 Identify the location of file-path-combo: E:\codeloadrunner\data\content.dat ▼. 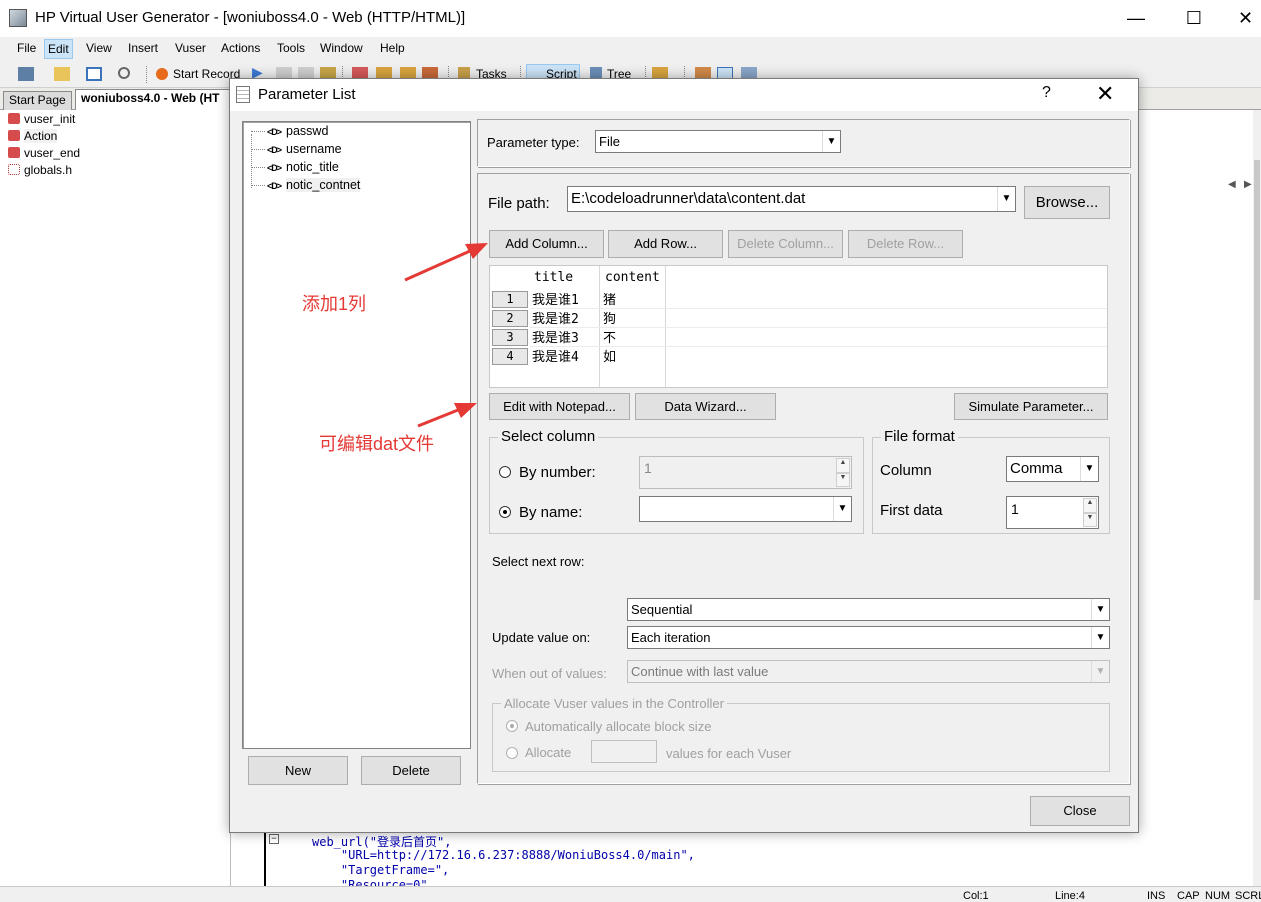
(791, 199).